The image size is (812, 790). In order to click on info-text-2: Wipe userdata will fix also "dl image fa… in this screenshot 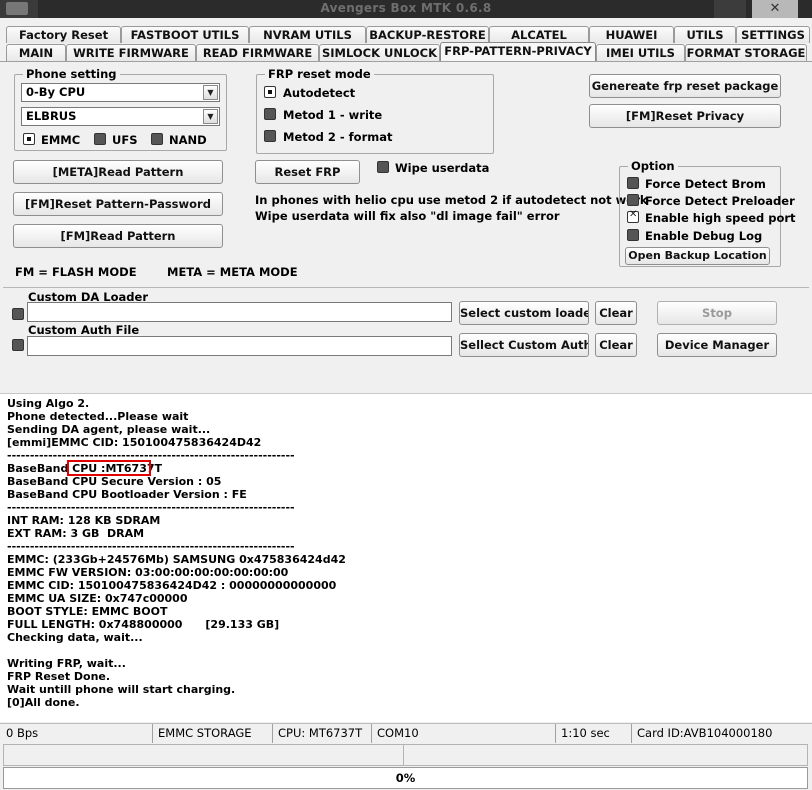, I will do `click(407, 216)`.